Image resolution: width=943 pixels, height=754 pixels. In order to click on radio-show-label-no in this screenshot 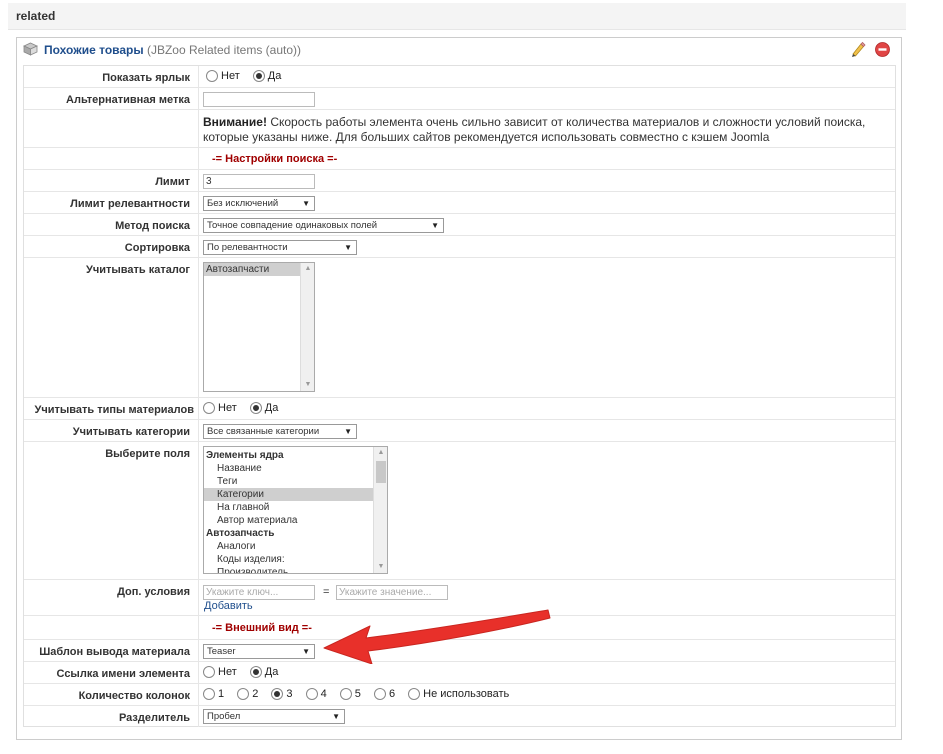, I will do `click(212, 76)`.